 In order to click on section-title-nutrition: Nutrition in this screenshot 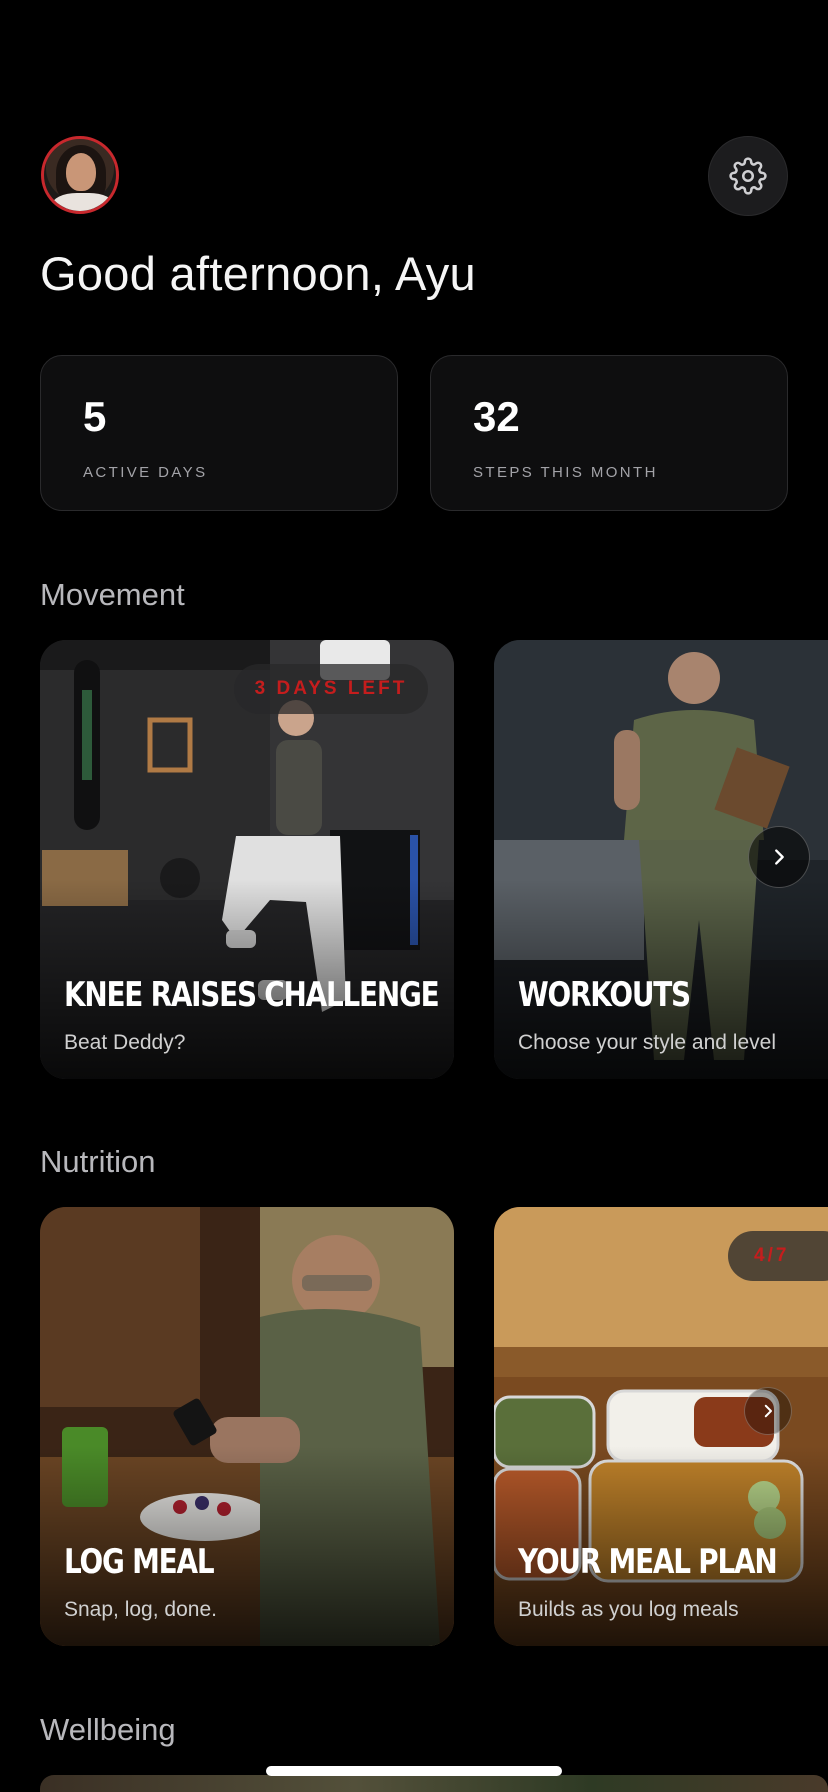, I will do `click(98, 1161)`.